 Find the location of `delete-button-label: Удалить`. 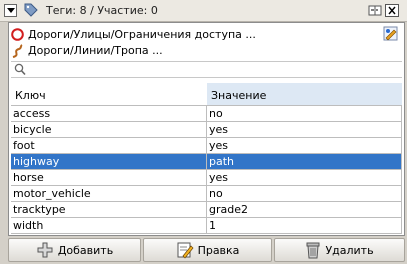

delete-button-label: Удалить is located at coordinates (349, 250).